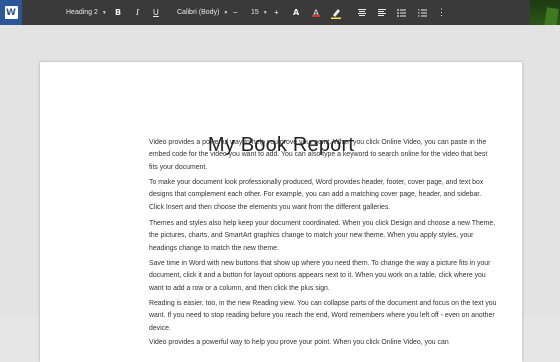 Image resolution: width=560 pixels, height=362 pixels. I want to click on font-color-icon: A, so click(316, 13).